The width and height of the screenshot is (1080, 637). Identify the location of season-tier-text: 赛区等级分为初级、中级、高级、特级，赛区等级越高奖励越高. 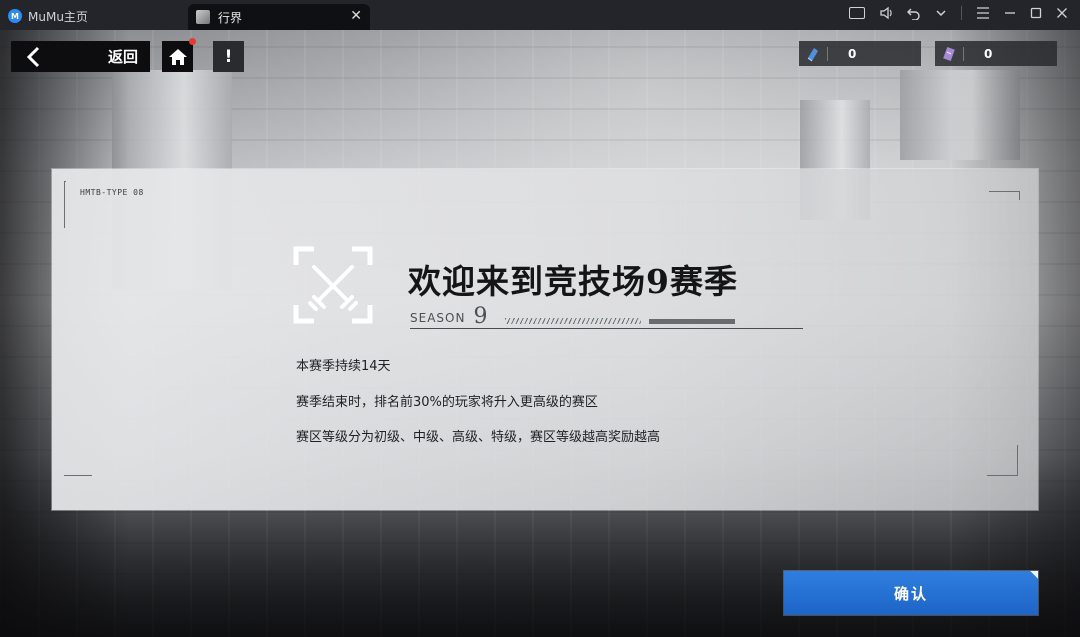
(478, 437).